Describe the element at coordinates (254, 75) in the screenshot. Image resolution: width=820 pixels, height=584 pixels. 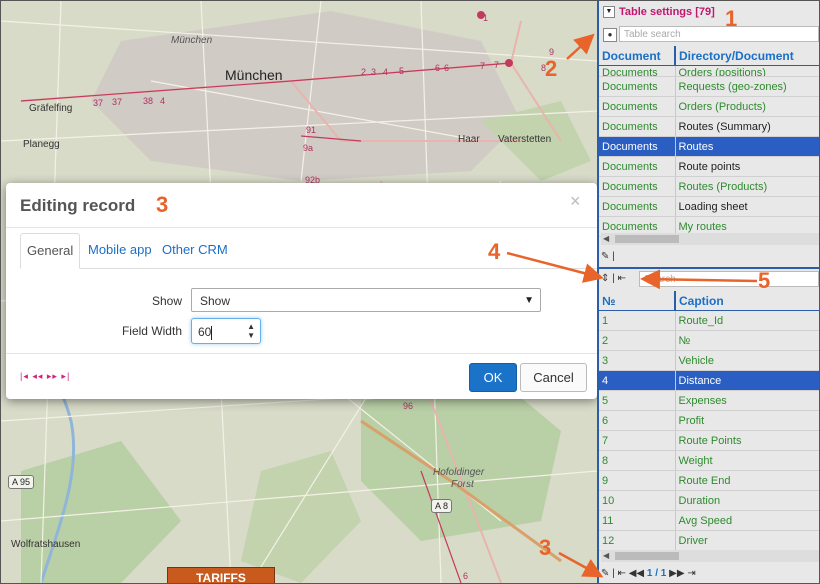
I see `map-label-munchen: München` at that location.